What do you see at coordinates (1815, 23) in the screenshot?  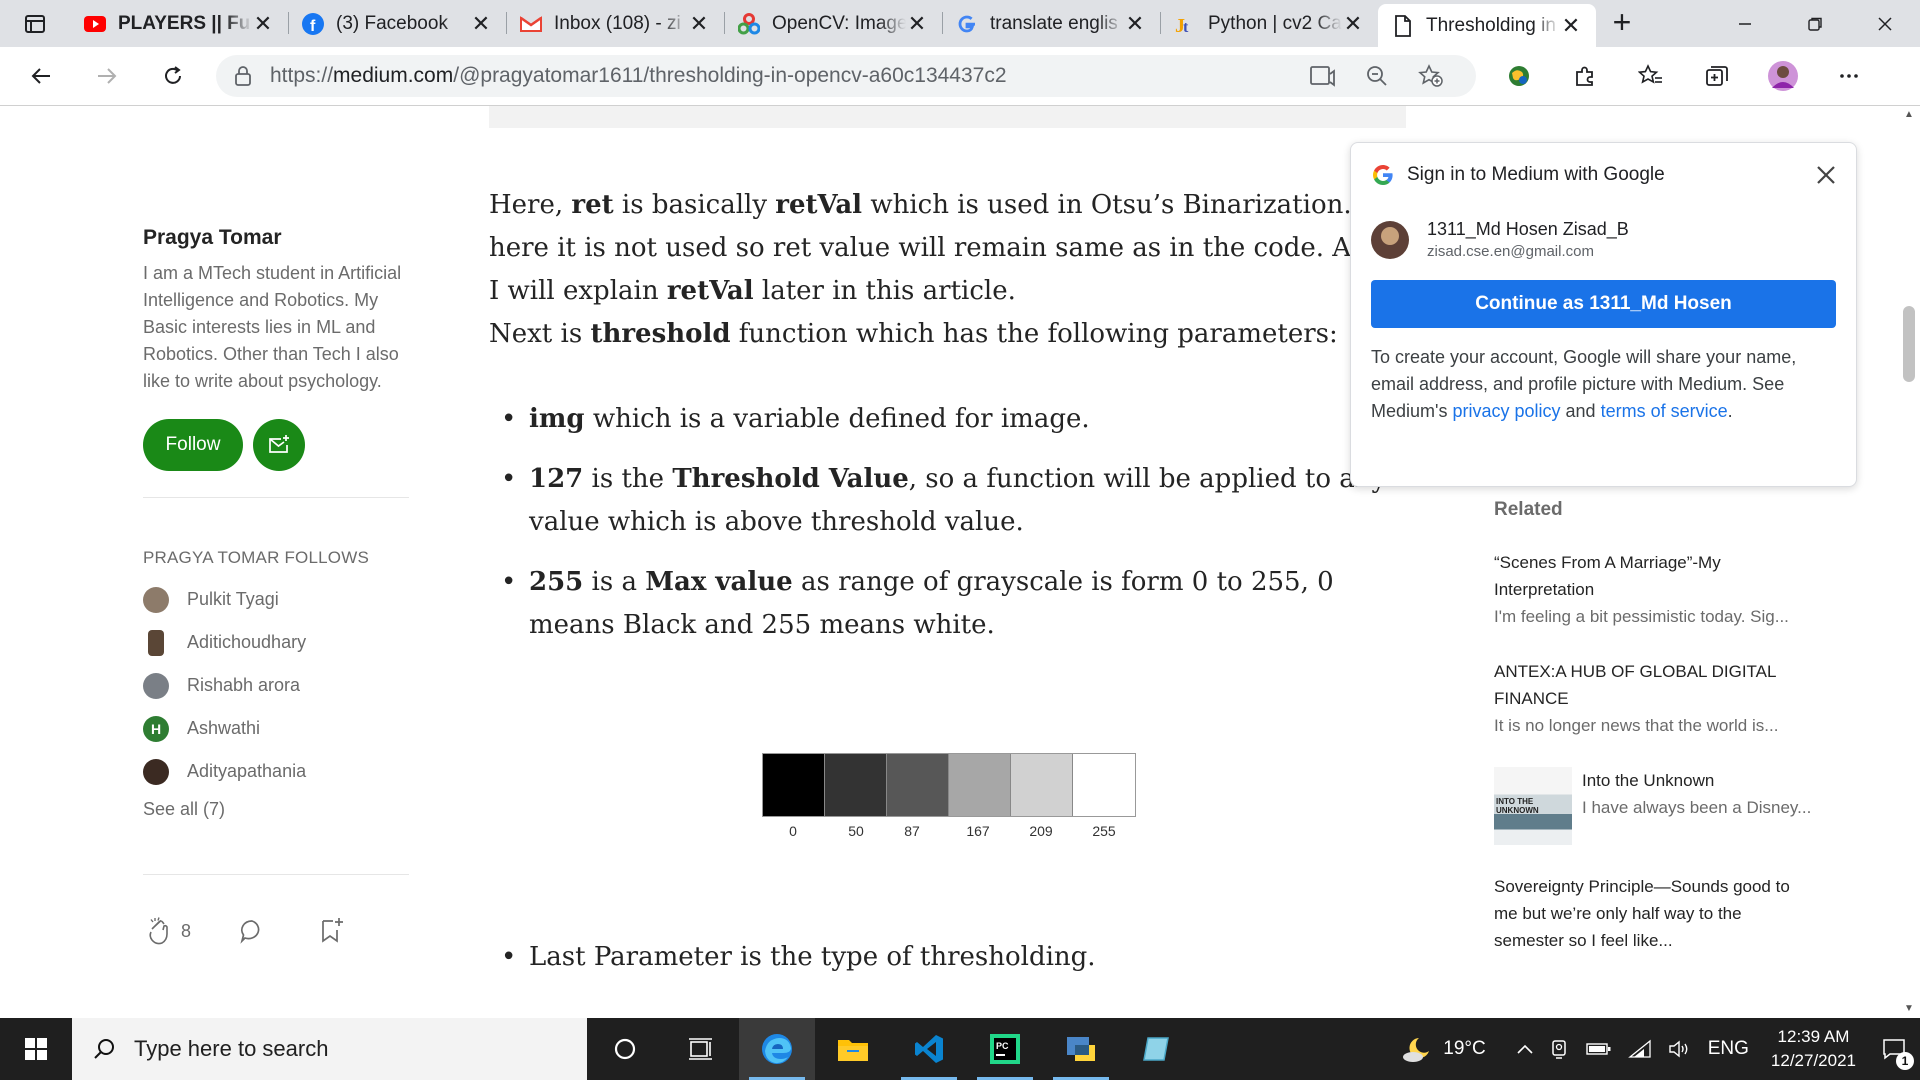 I see `restore-button` at bounding box center [1815, 23].